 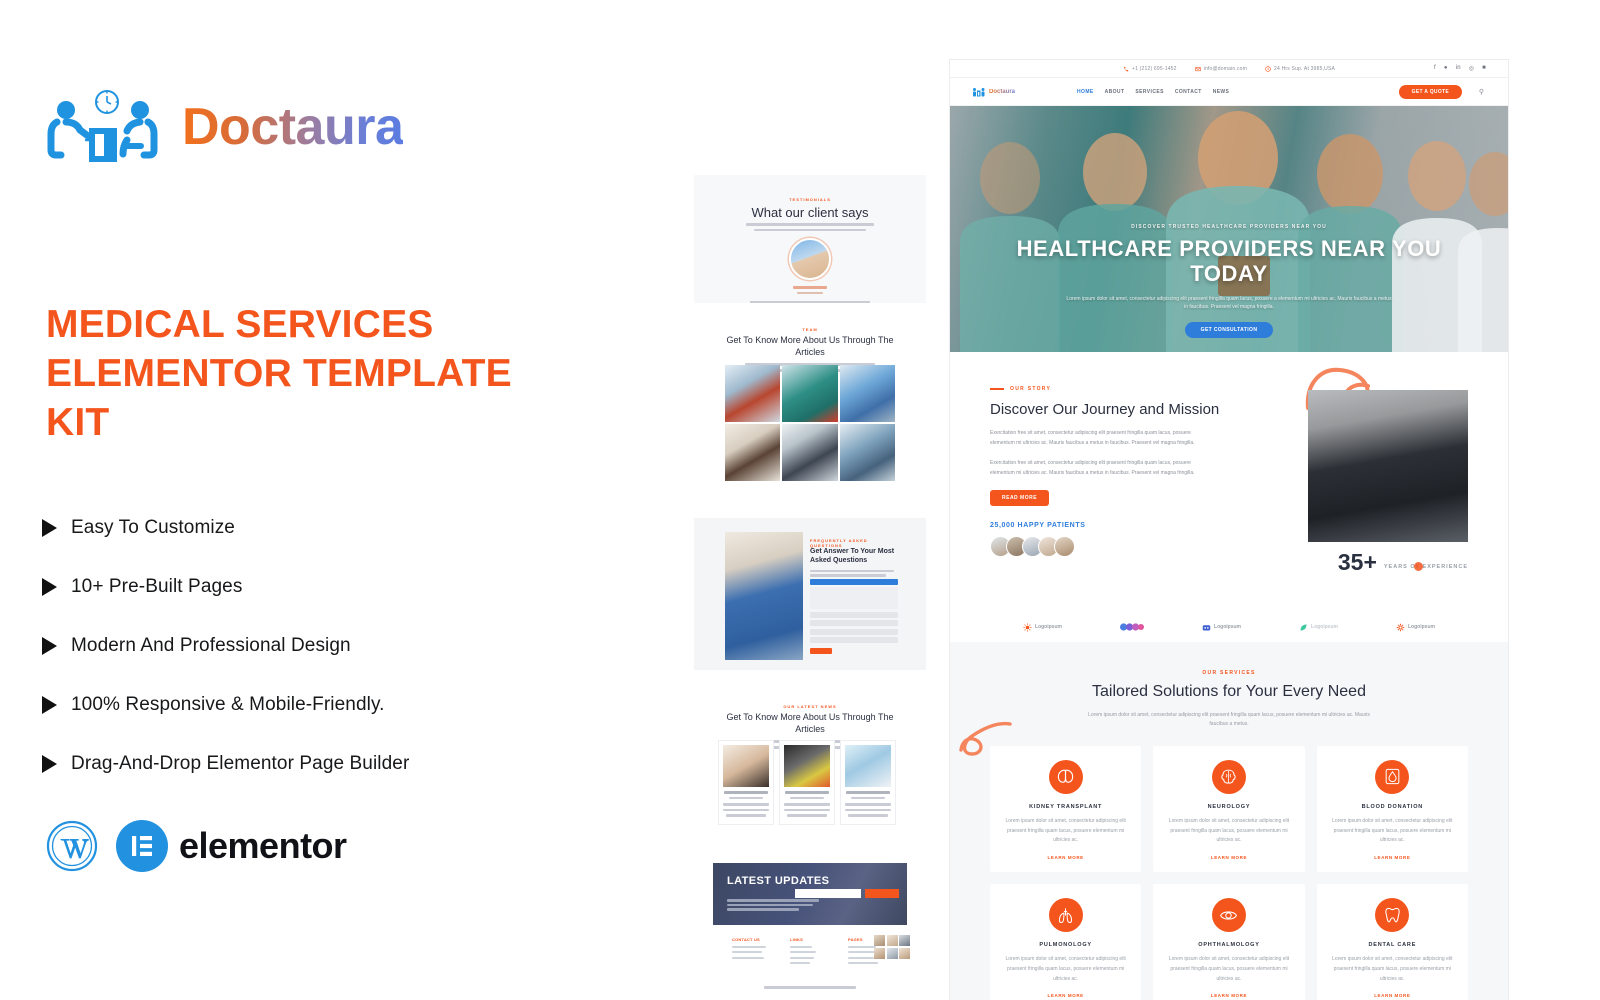 What do you see at coordinates (102, 126) in the screenshot?
I see `doctor-consultation-clock-icon` at bounding box center [102, 126].